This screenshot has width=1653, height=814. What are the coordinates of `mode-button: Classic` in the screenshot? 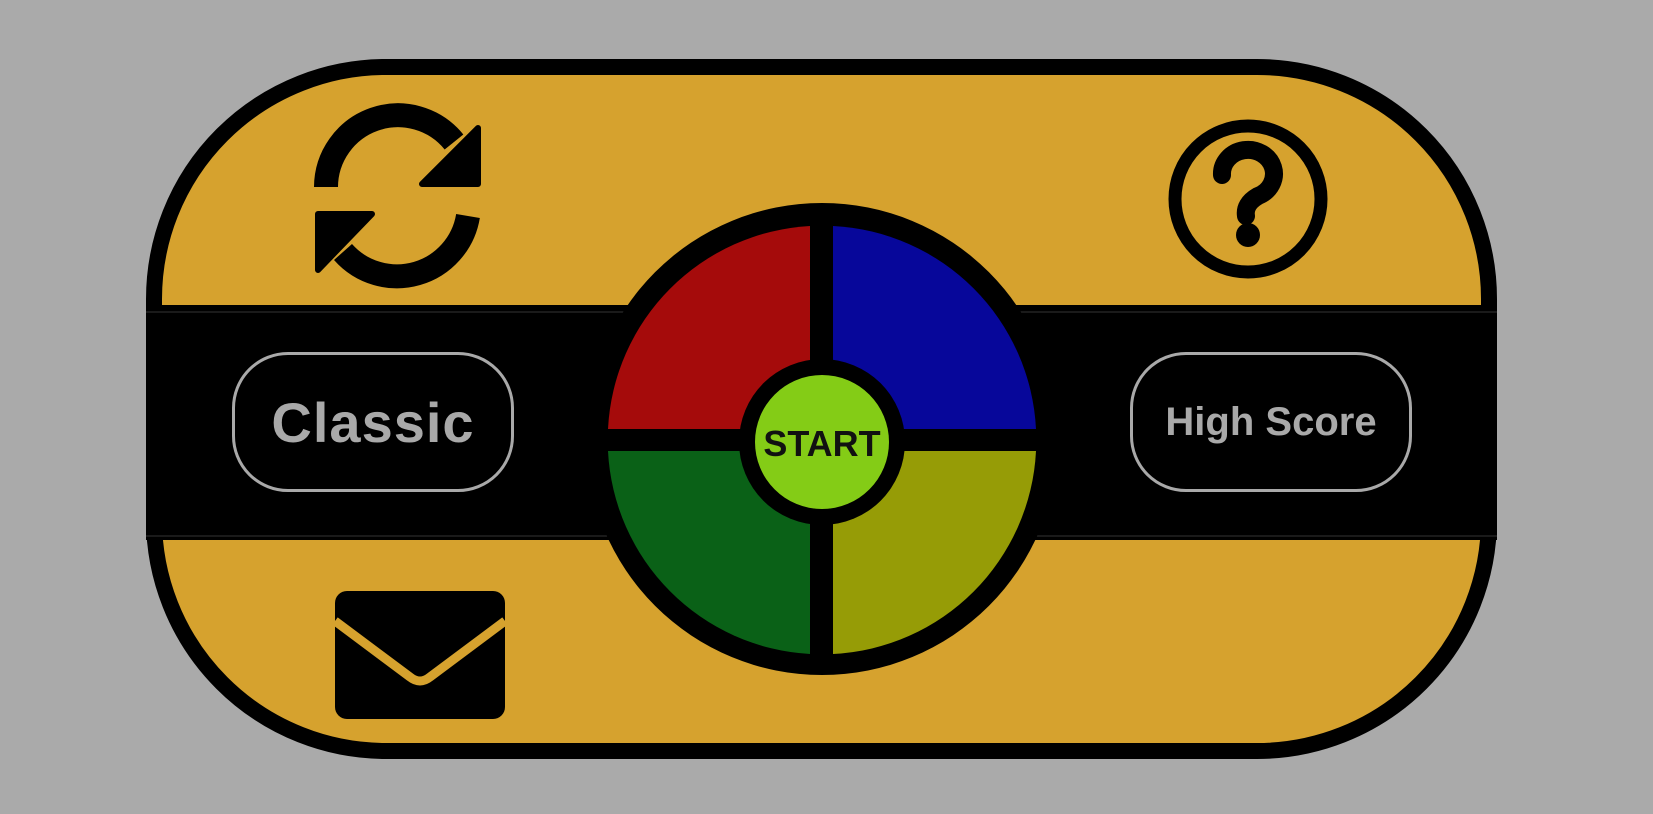 It's located at (373, 422).